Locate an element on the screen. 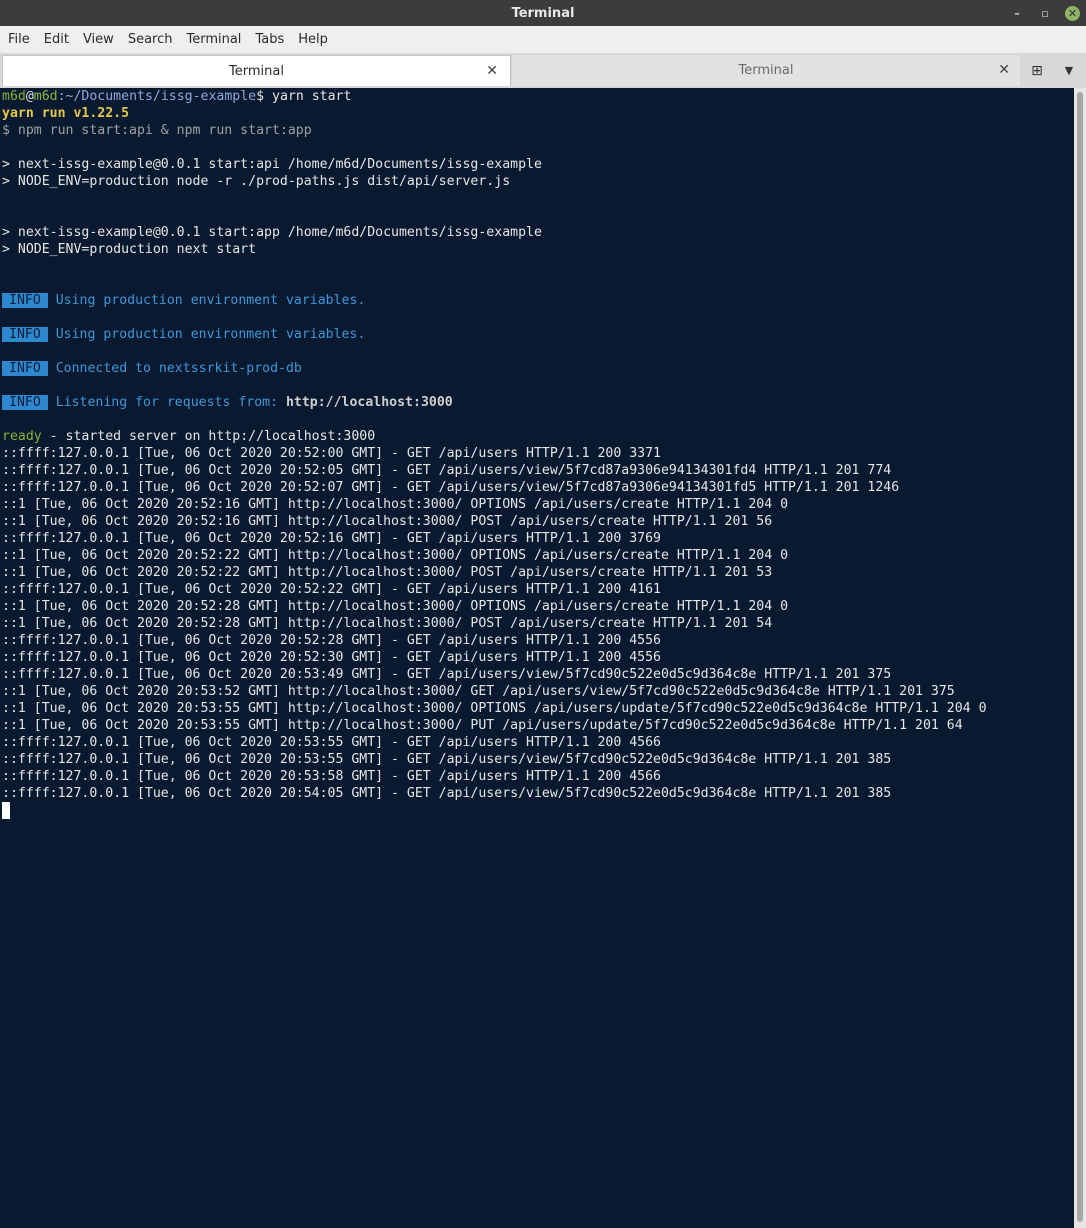 The height and width of the screenshot is (1228, 1086). info-line: INFO Connected to nextssrkit-prod-db is located at coordinates (152, 368).